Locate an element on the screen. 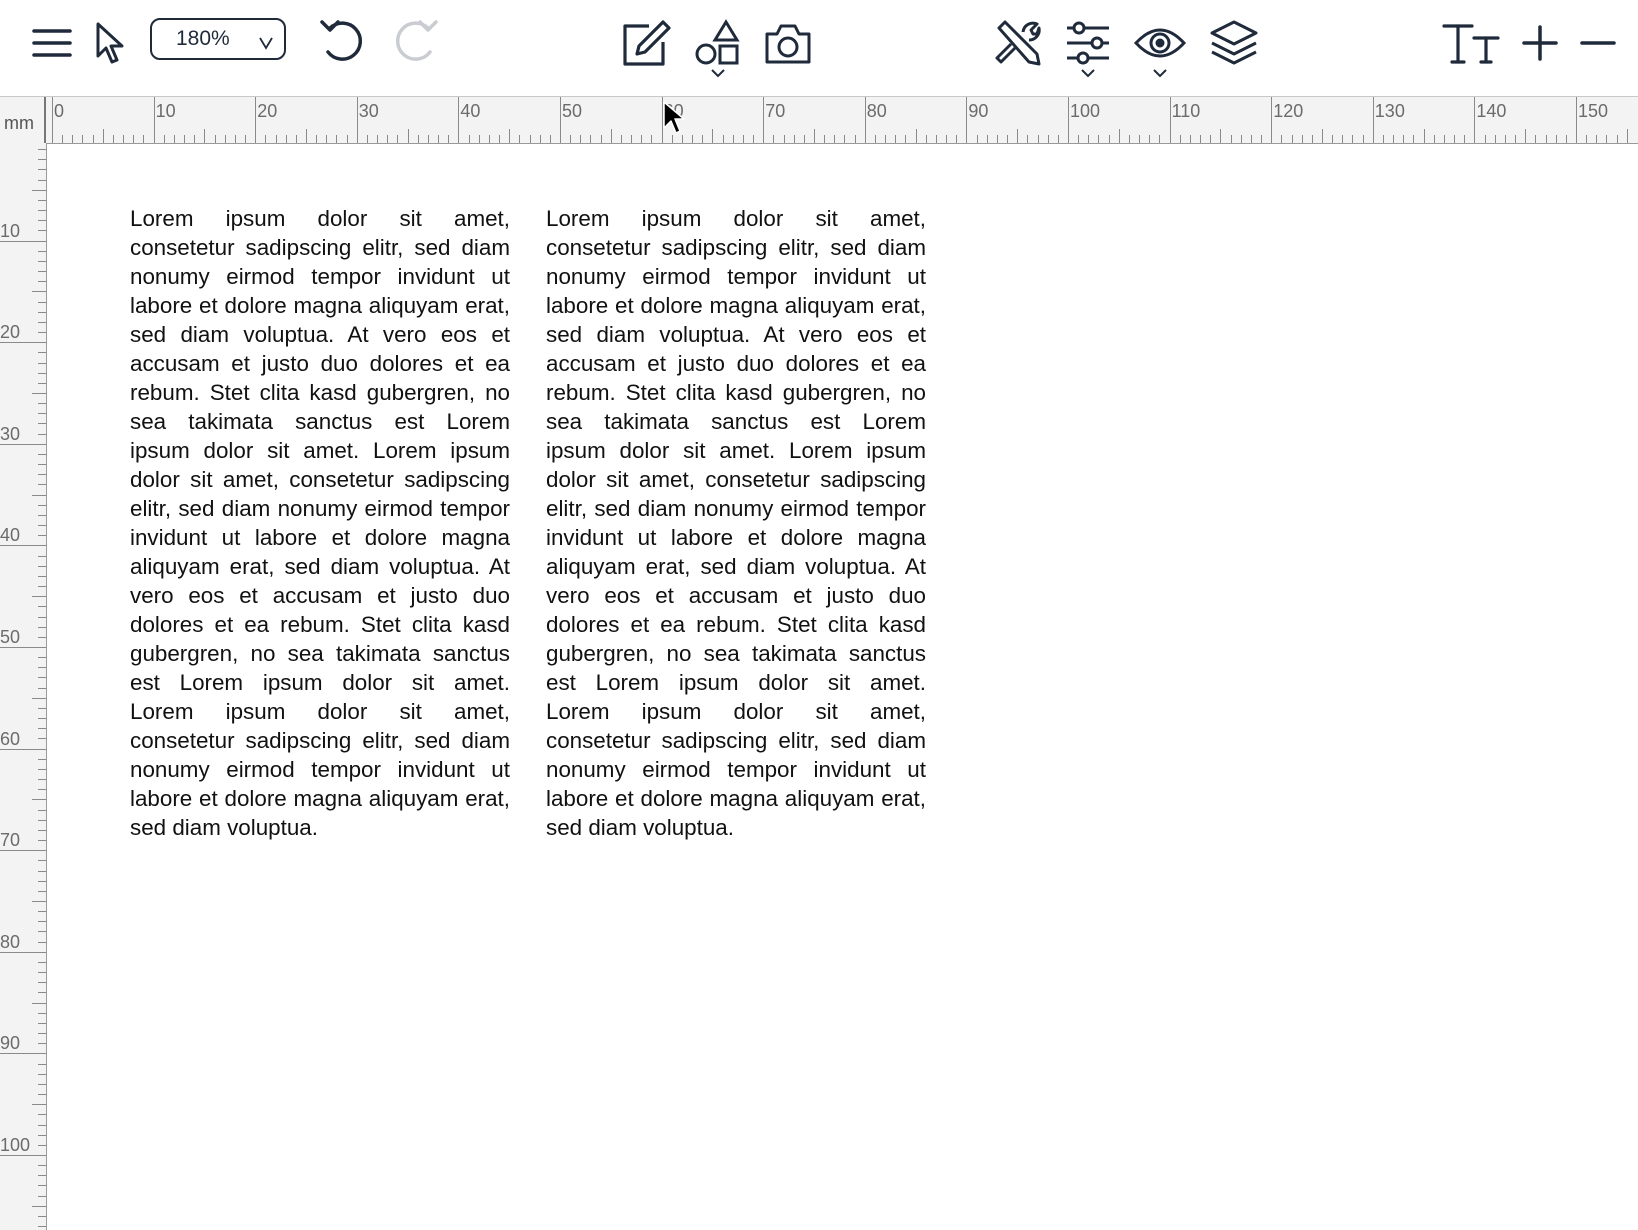 The width and height of the screenshot is (1638, 1230). view-button is located at coordinates (1160, 46).